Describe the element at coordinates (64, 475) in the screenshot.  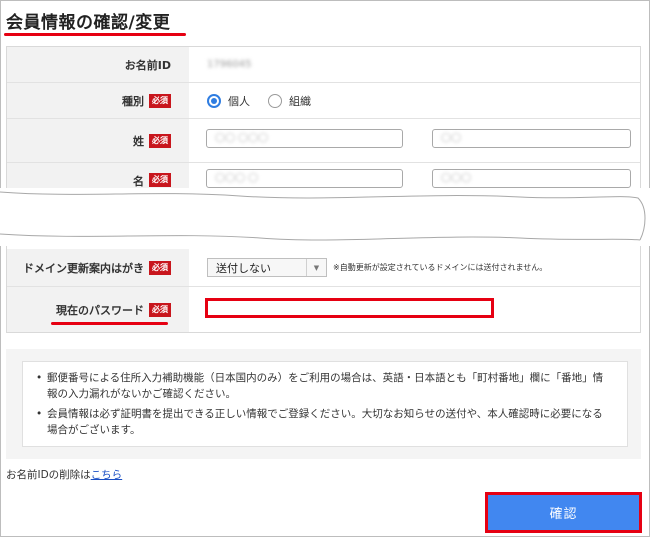
I see `delete-id-text: お名前IDの削除はこちら` at that location.